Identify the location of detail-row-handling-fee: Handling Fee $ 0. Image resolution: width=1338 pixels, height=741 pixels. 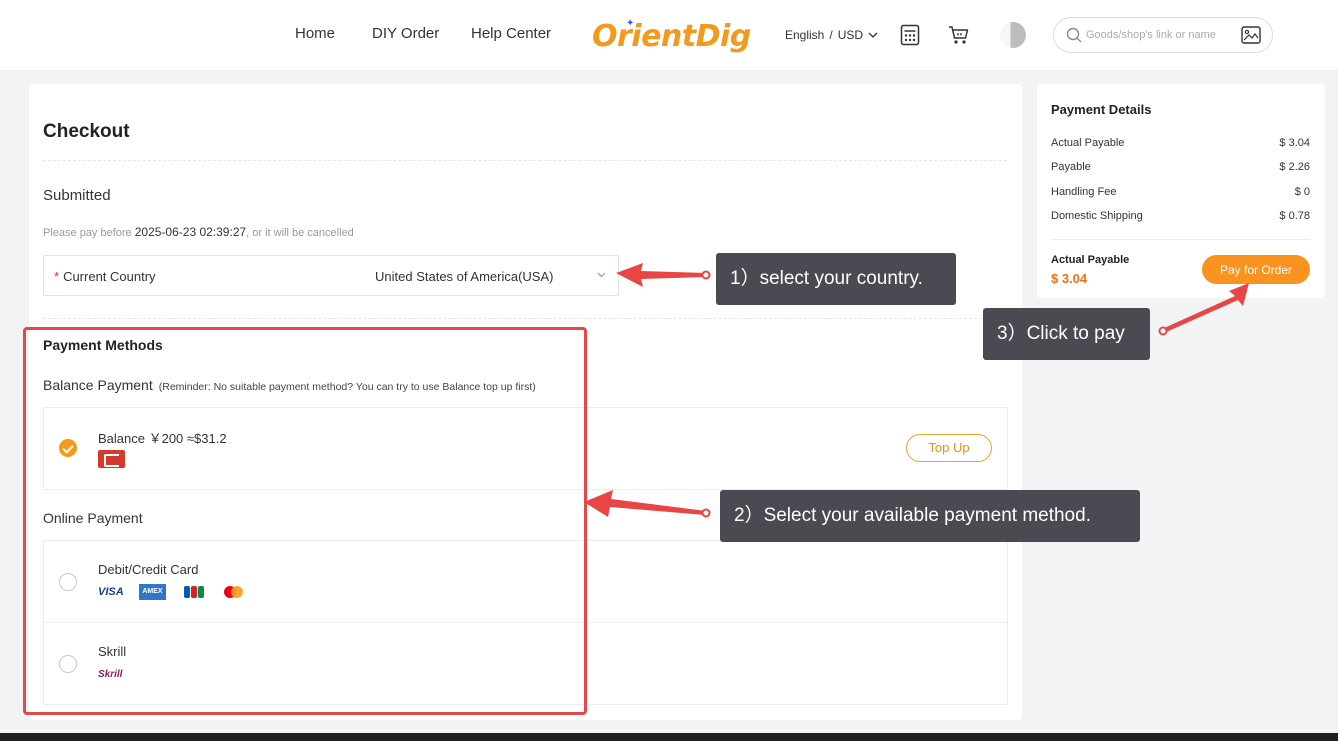
(1180, 192).